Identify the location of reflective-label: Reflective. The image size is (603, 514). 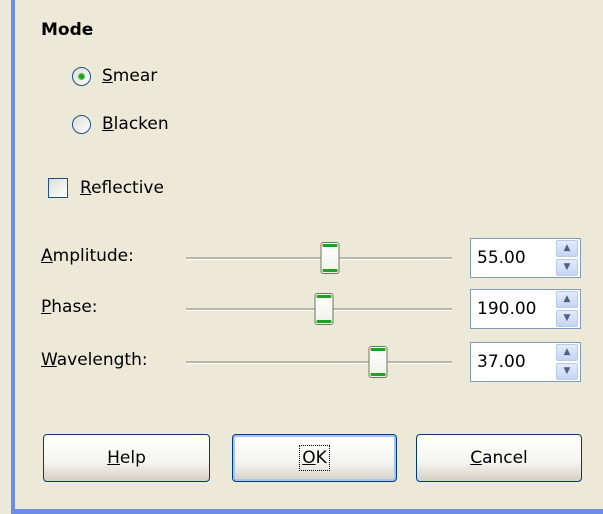
(122, 188).